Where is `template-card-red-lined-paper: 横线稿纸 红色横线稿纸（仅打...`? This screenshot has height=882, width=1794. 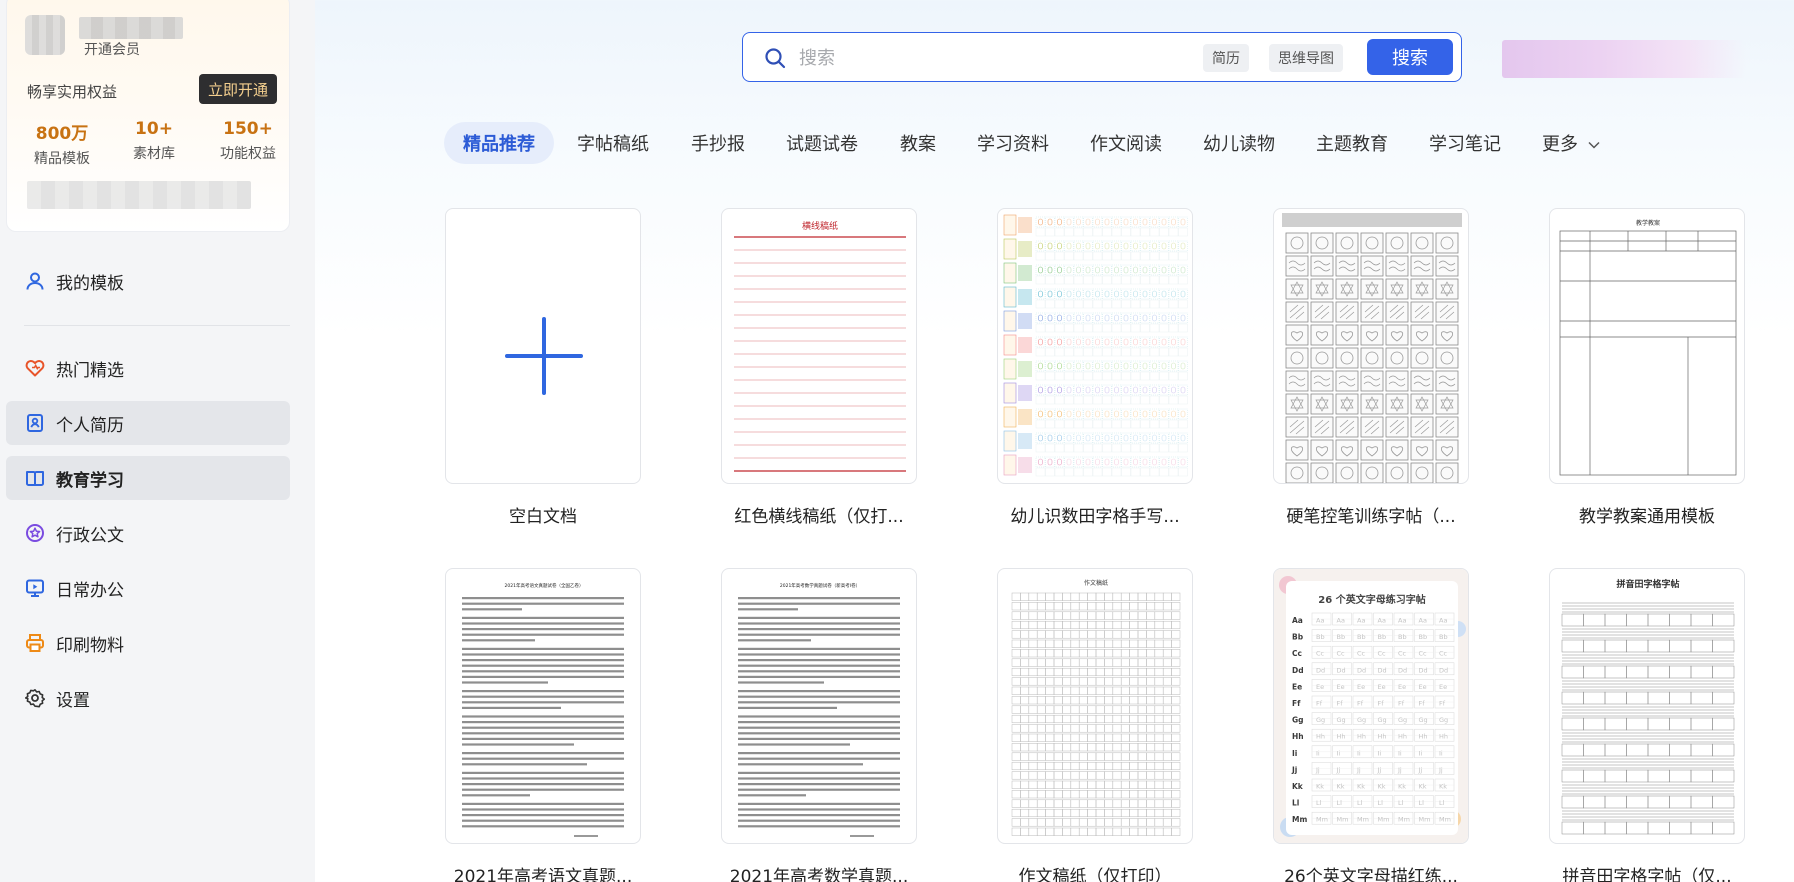
template-card-red-lined-paper: 横线稿纸 红色横线稿纸（仅打... is located at coordinates (819, 367).